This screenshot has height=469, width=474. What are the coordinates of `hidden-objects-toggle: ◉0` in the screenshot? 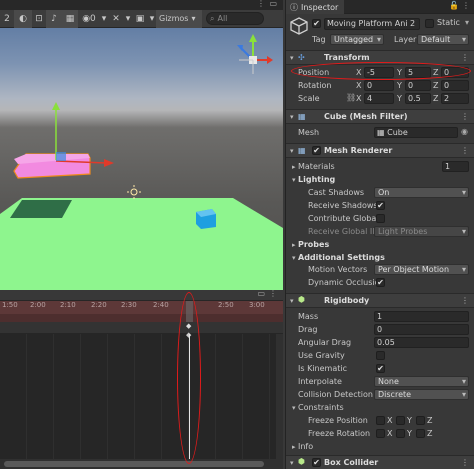 It's located at (89, 19).